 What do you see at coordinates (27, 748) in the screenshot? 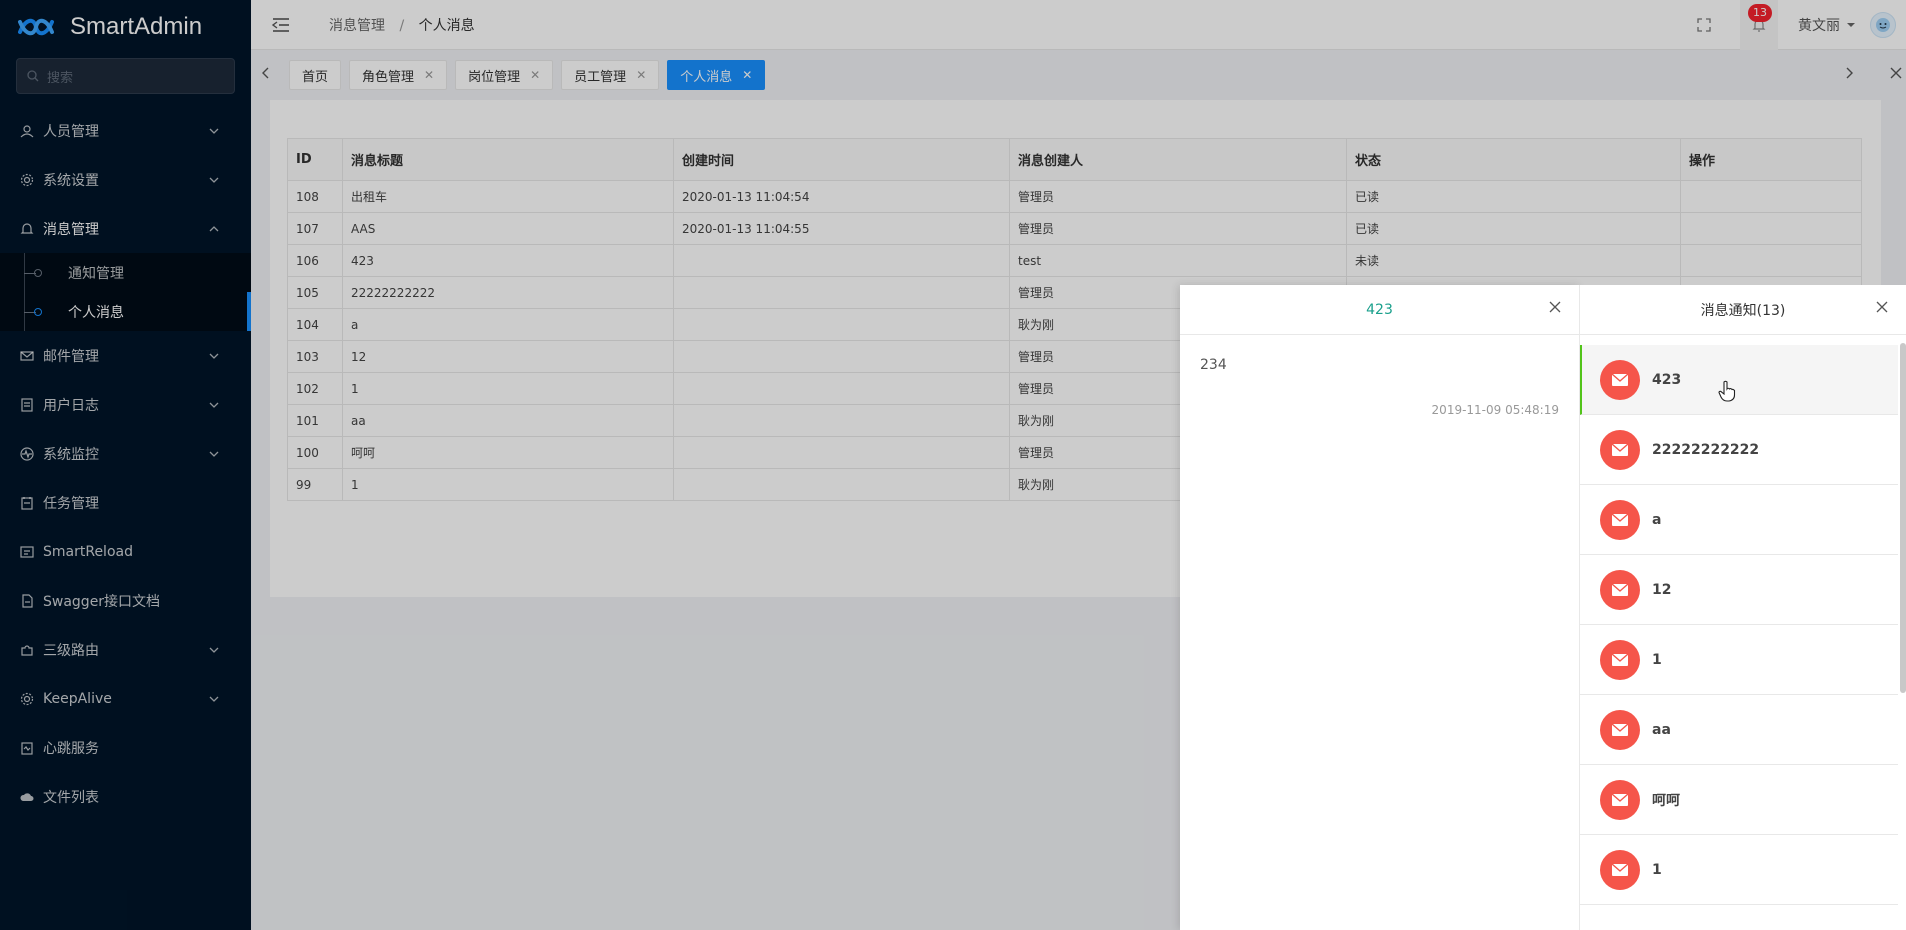
I see `heart-icon` at bounding box center [27, 748].